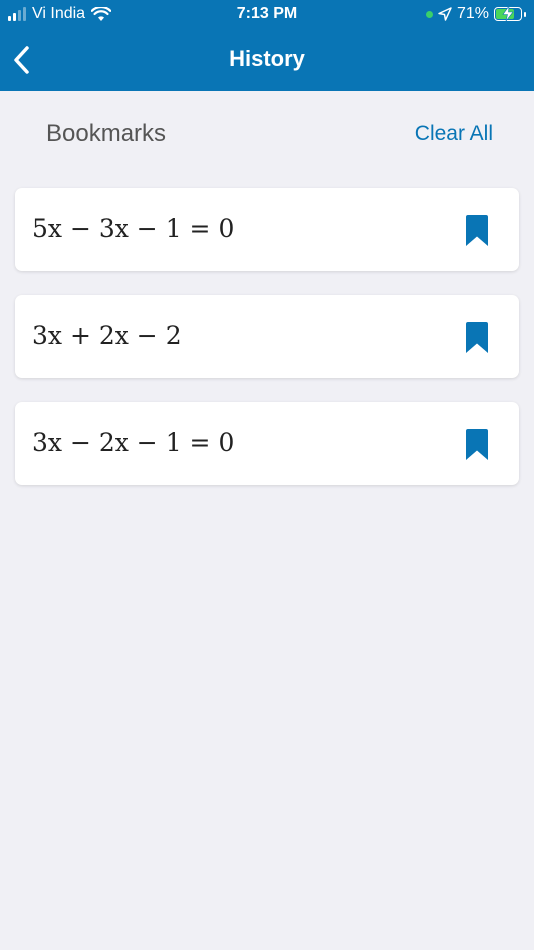 The height and width of the screenshot is (950, 534). I want to click on bookmark-expression: 3x + 2x − 2, so click(107, 335).